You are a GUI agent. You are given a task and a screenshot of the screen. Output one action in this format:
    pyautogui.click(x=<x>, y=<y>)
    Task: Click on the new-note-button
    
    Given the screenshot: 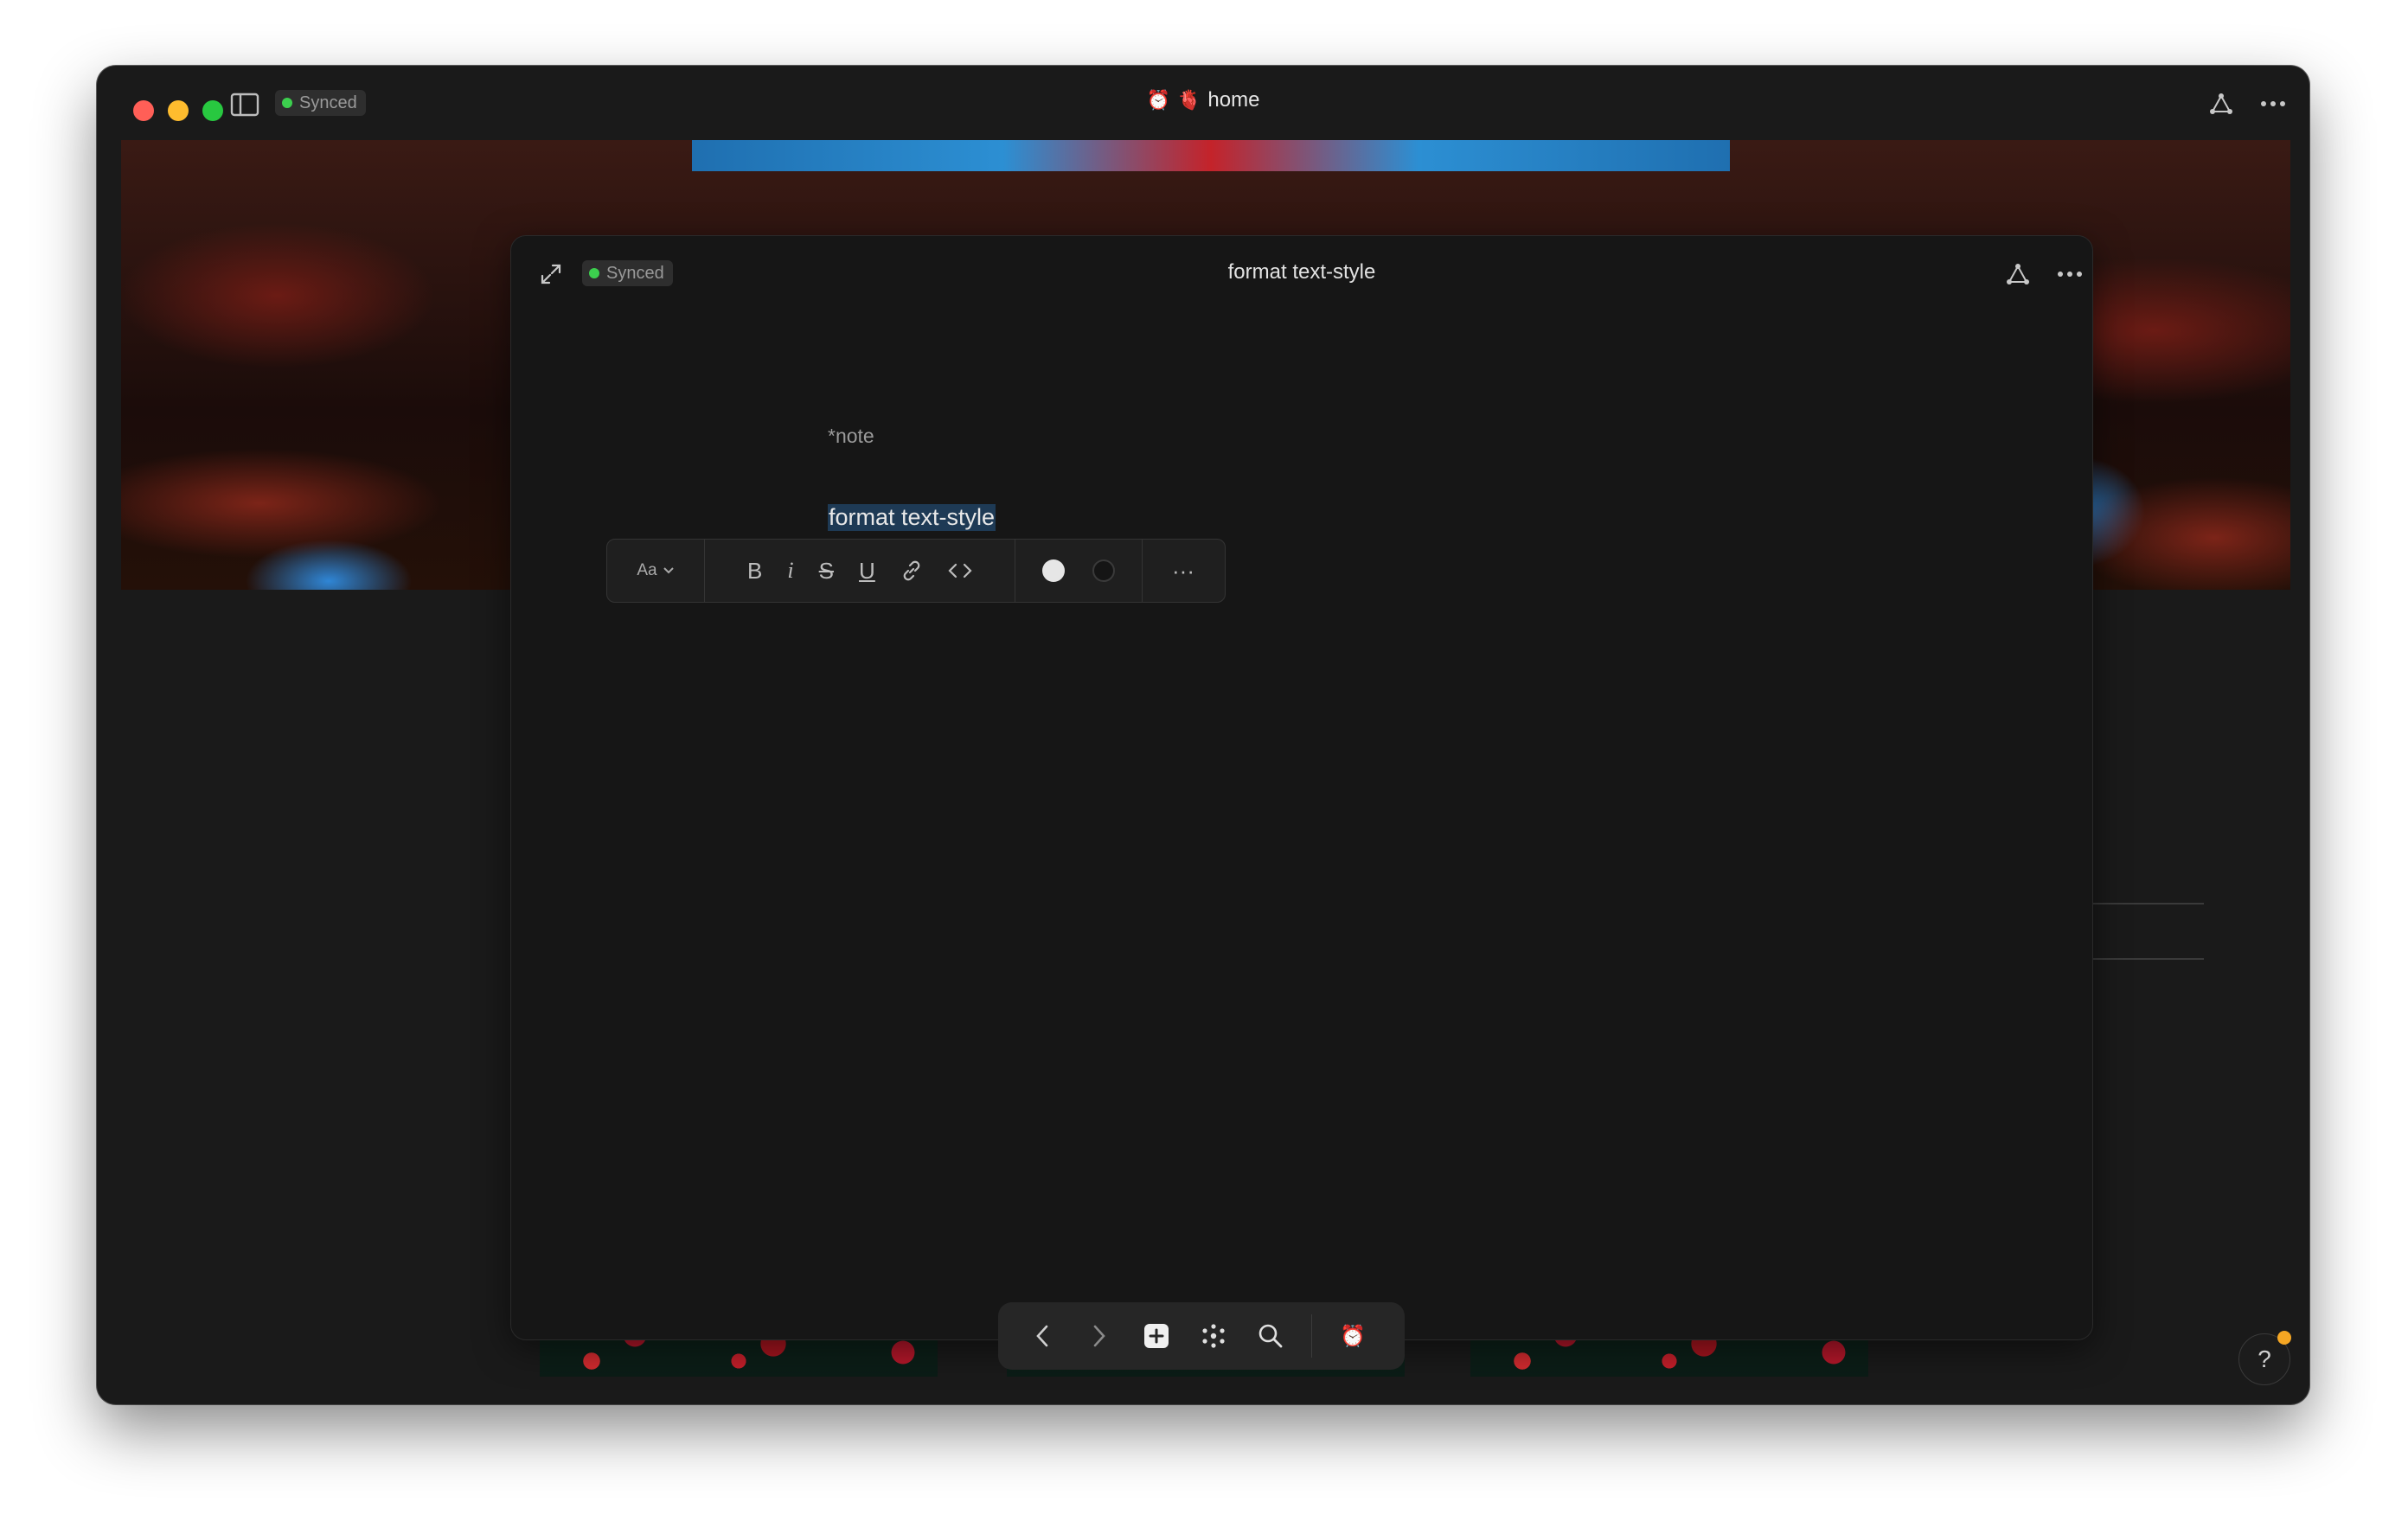 What is the action you would take?
    pyautogui.click(x=1156, y=1336)
    